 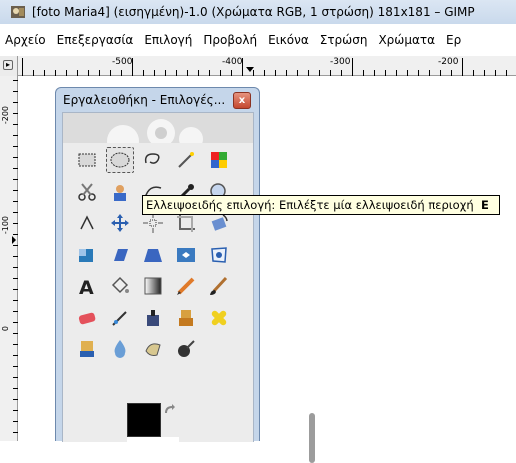 I want to click on wilber-logo, so click(x=158, y=135).